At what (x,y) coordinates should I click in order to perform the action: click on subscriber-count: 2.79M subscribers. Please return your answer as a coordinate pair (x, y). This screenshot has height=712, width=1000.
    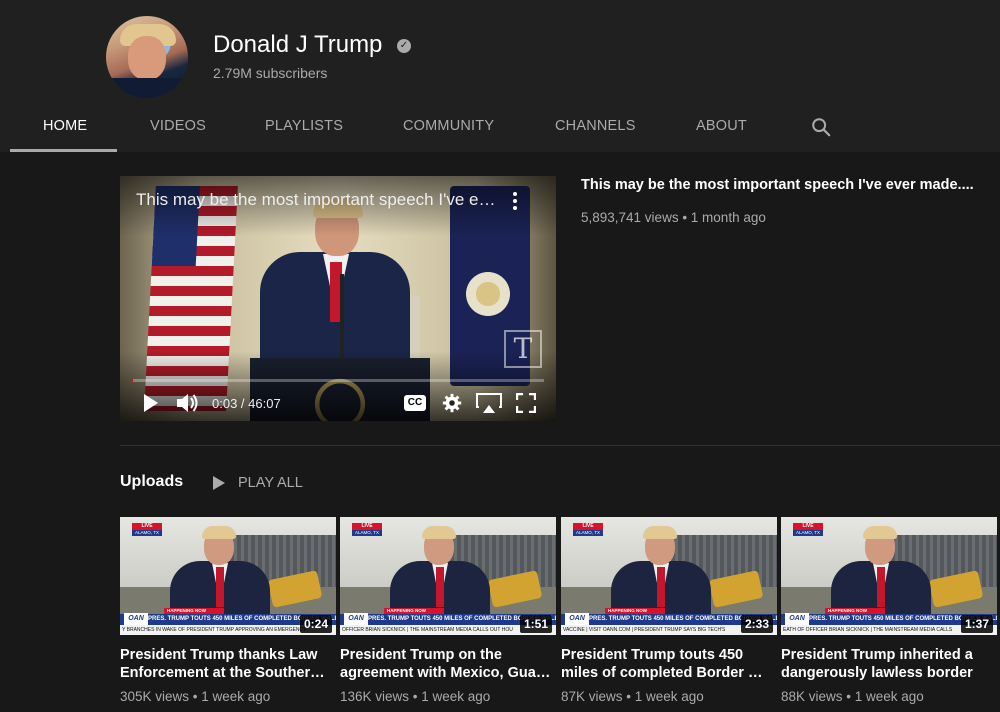
    Looking at the image, I should click on (270, 73).